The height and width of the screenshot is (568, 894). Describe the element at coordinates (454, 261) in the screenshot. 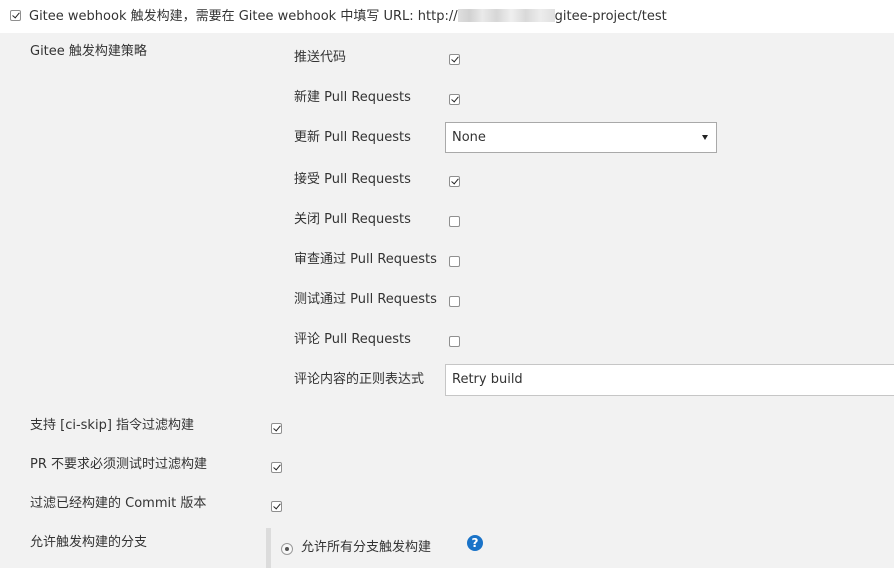

I see `review-pr-checkbox` at that location.